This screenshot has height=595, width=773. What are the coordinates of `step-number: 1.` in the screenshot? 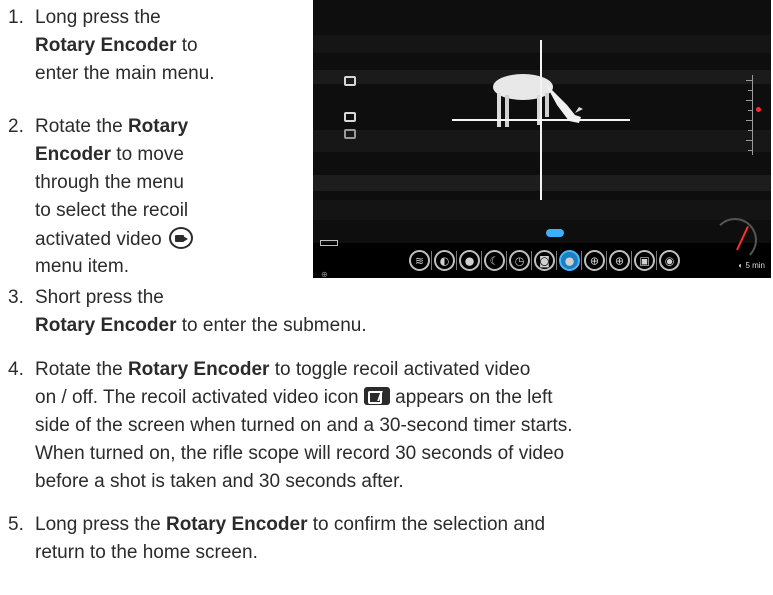 It's located at (16, 17).